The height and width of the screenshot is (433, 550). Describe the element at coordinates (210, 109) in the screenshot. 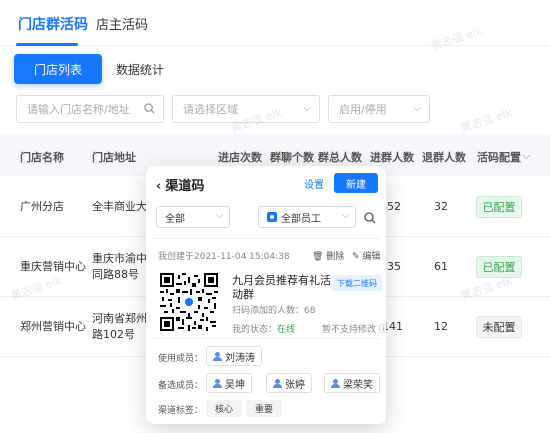

I see `region-placeholder: 请选择区域` at that location.